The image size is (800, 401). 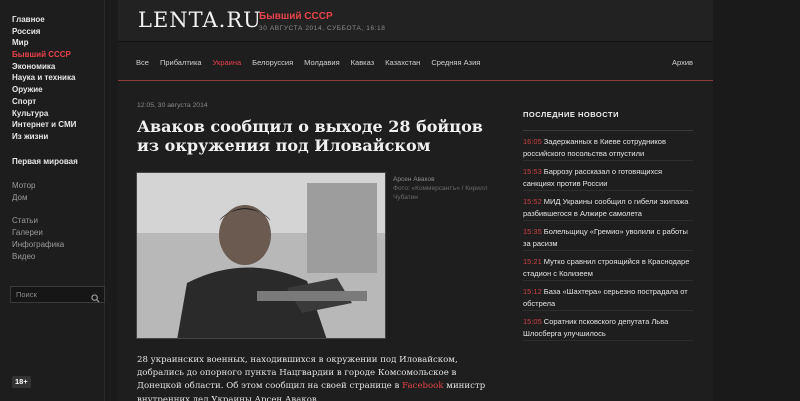 What do you see at coordinates (44, 125) in the screenshot?
I see `nav-item-internet-media: Интернет и СМИ` at bounding box center [44, 125].